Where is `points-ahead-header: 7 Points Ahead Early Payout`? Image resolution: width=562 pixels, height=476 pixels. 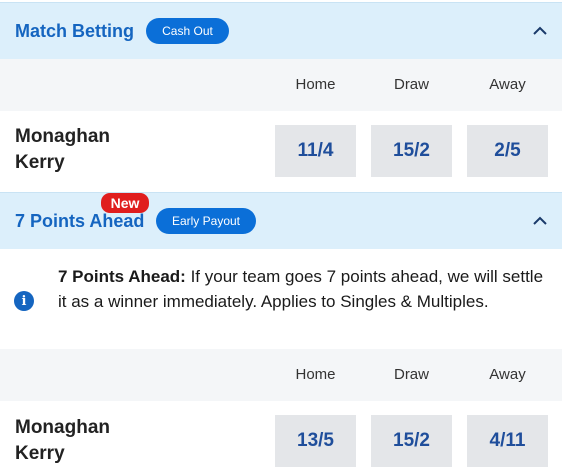
points-ahead-header: 7 Points Ahead Early Payout is located at coordinates (281, 220).